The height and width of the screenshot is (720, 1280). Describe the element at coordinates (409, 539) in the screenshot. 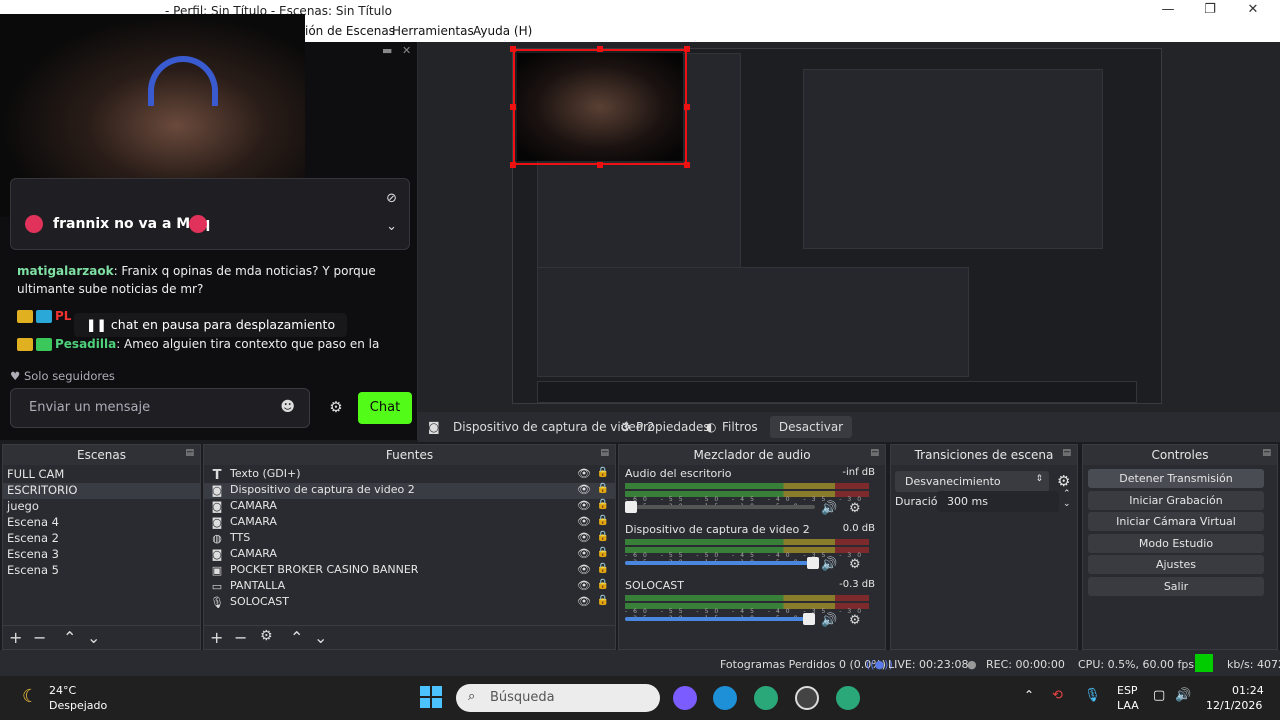

I see `source-item: ◍ TTS 👁 🔒` at that location.